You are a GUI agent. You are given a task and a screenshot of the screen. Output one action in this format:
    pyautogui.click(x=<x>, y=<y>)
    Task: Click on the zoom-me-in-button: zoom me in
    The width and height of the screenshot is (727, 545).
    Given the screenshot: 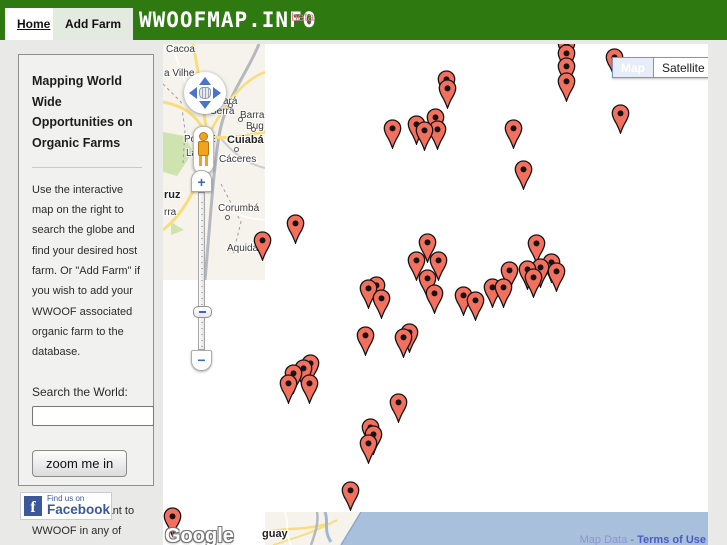 What is the action you would take?
    pyautogui.click(x=80, y=463)
    